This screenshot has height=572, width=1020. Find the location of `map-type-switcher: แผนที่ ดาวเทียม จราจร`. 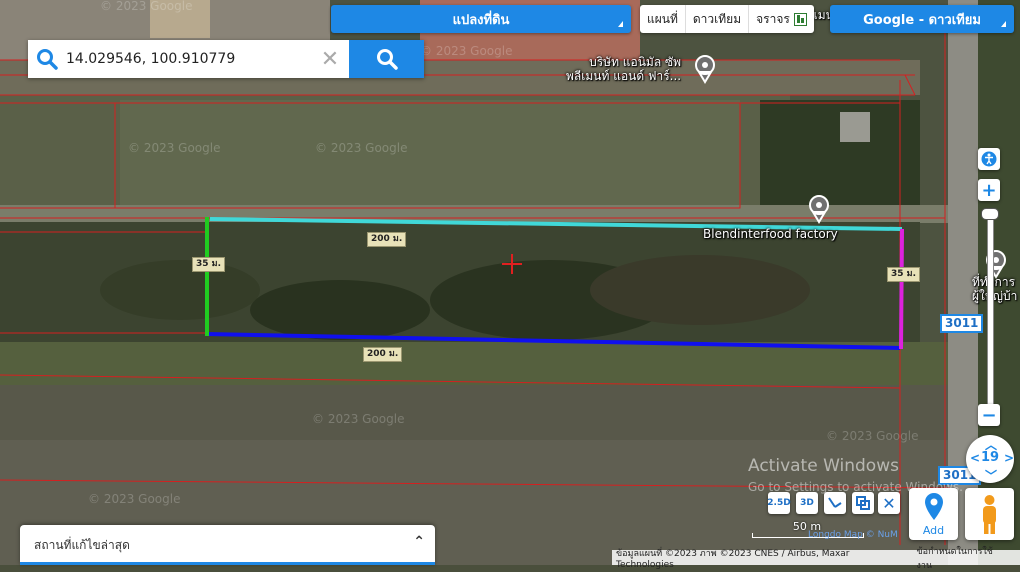

map-type-switcher: แผนที่ ดาวเทียม จราจร is located at coordinates (727, 19).